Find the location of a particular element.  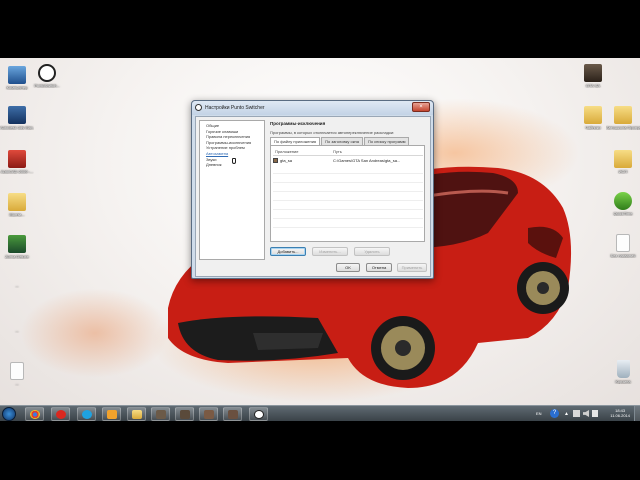

computer-icon is located at coordinates (17, 75).